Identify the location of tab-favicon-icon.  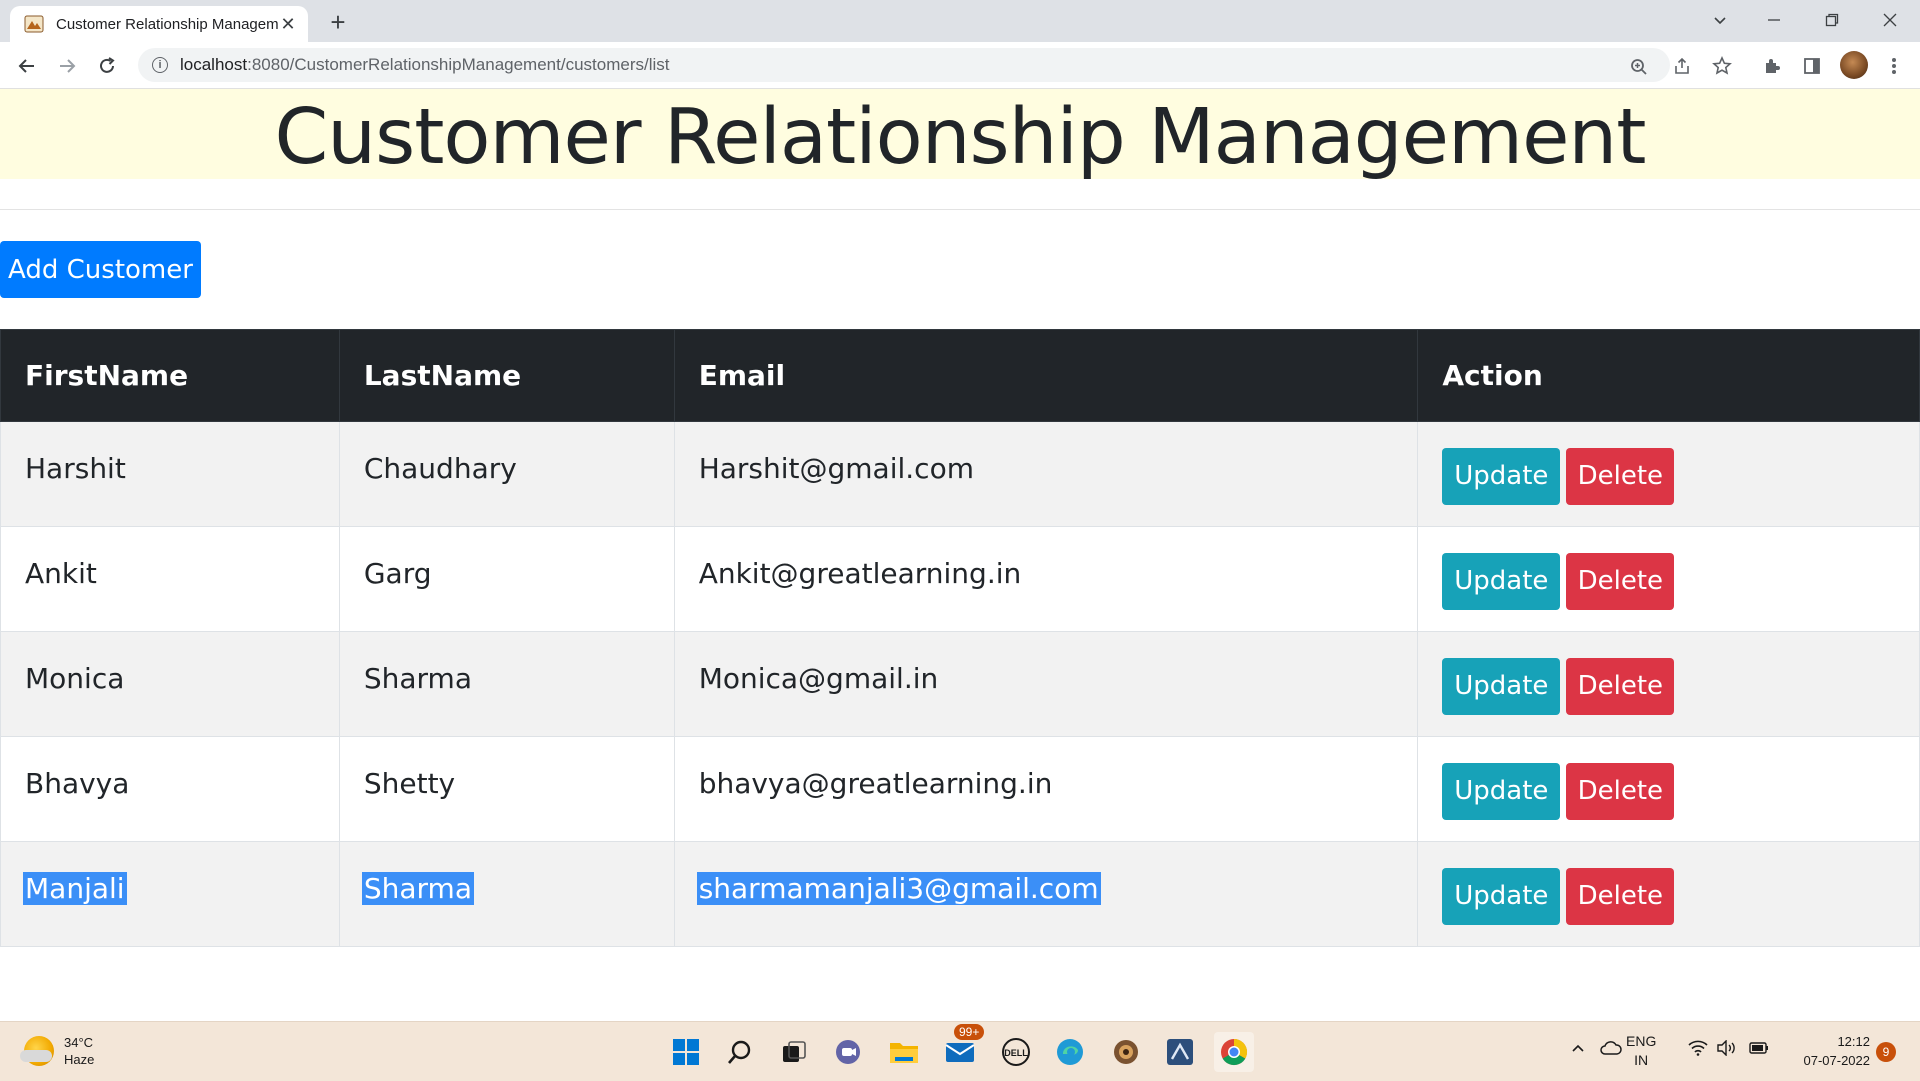
(34, 24).